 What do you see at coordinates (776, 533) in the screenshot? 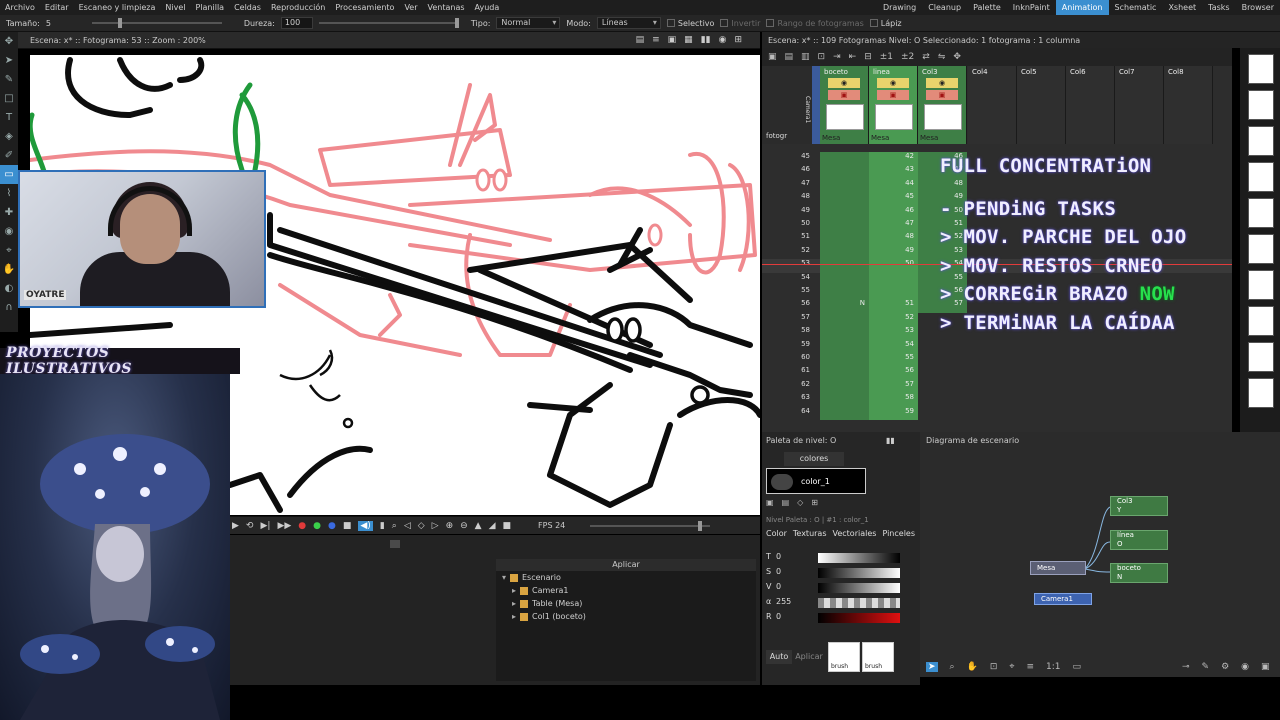
I see `tab-color: Color` at bounding box center [776, 533].